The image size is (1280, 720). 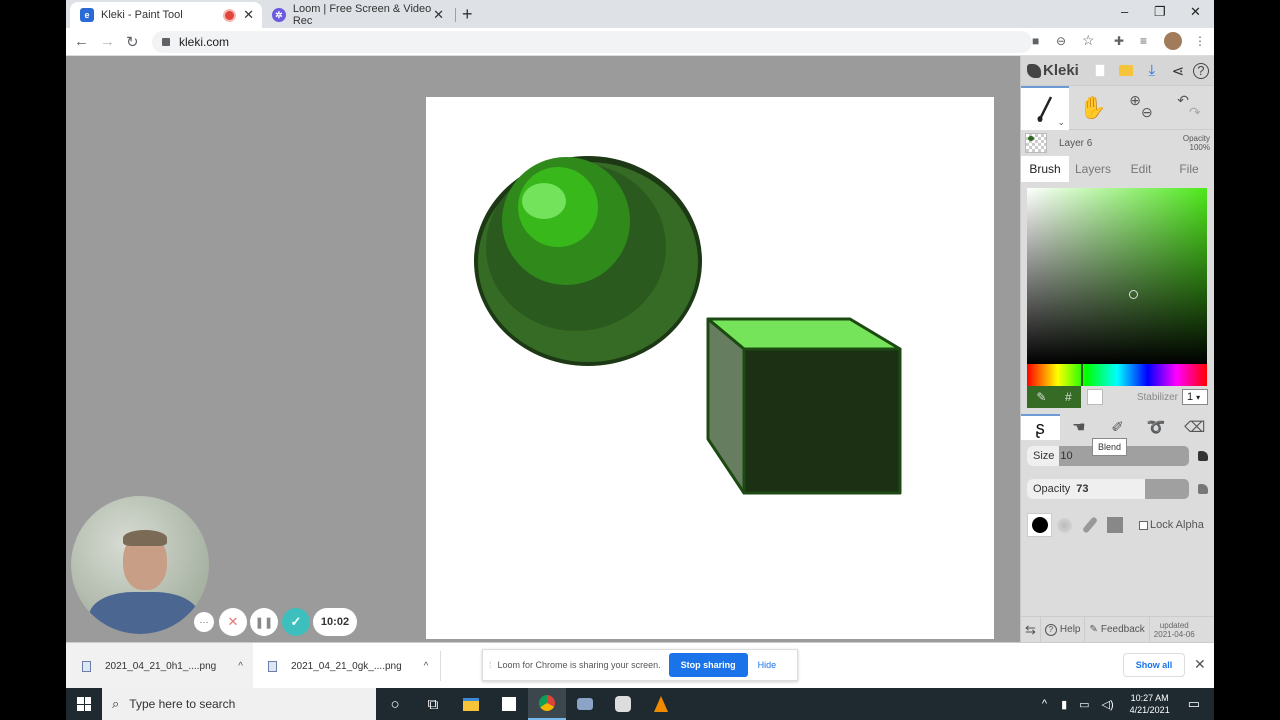 What do you see at coordinates (804, 406) in the screenshot?
I see `cube` at bounding box center [804, 406].